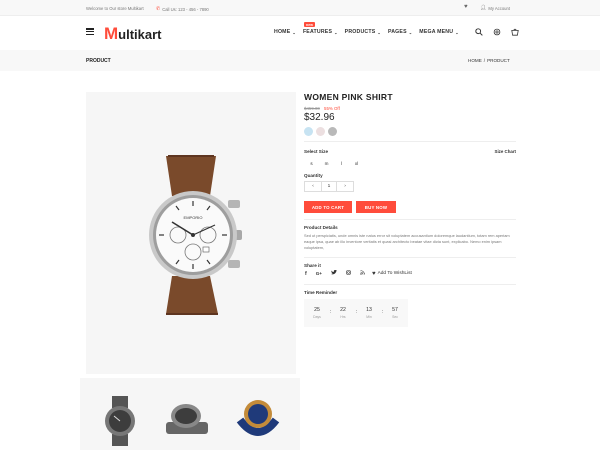 This screenshot has width=600, height=450. I want to click on nav-mega-menu: MEGA MENU ⌄, so click(438, 32).